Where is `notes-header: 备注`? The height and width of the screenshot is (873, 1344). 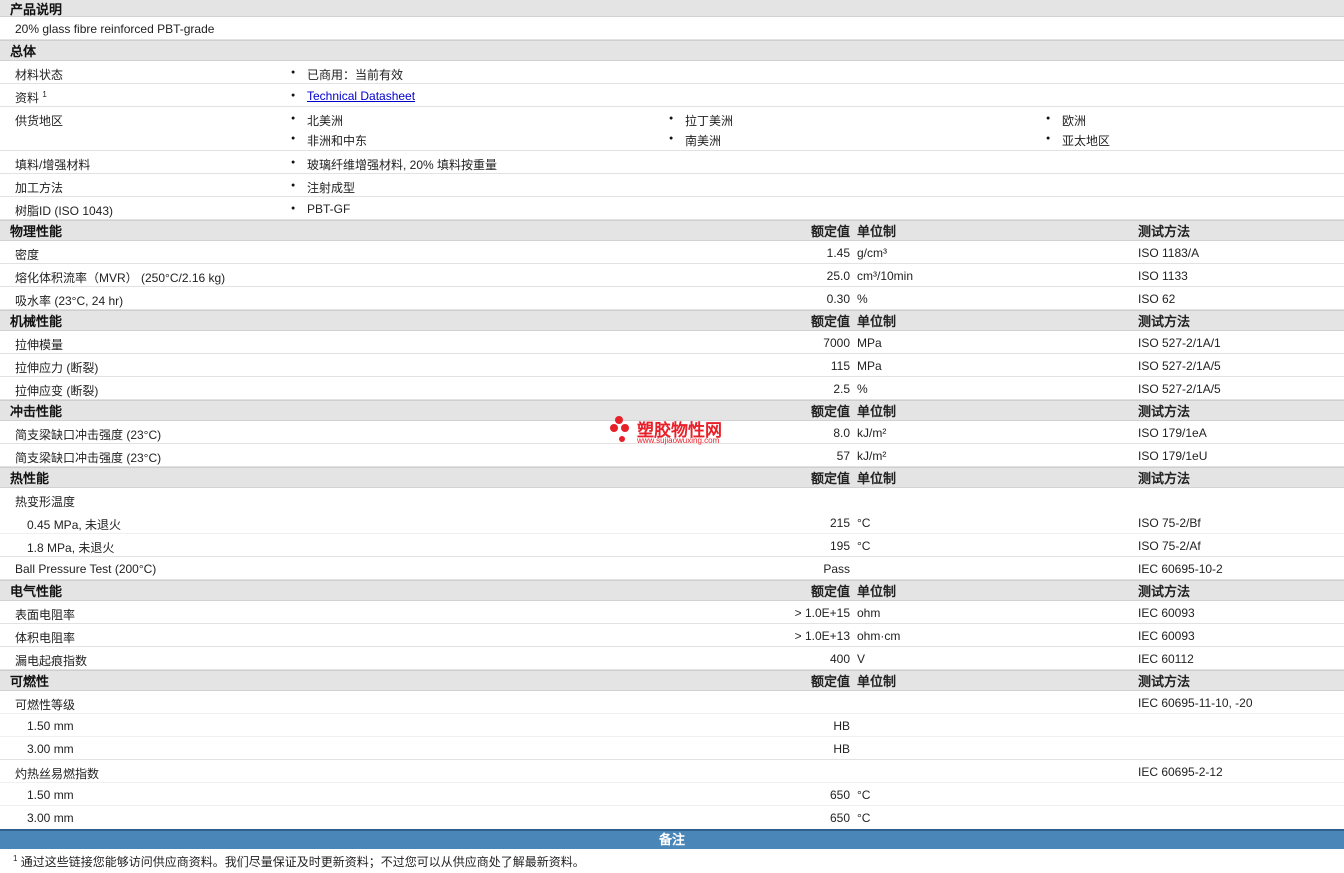 notes-header: 备注 is located at coordinates (672, 839).